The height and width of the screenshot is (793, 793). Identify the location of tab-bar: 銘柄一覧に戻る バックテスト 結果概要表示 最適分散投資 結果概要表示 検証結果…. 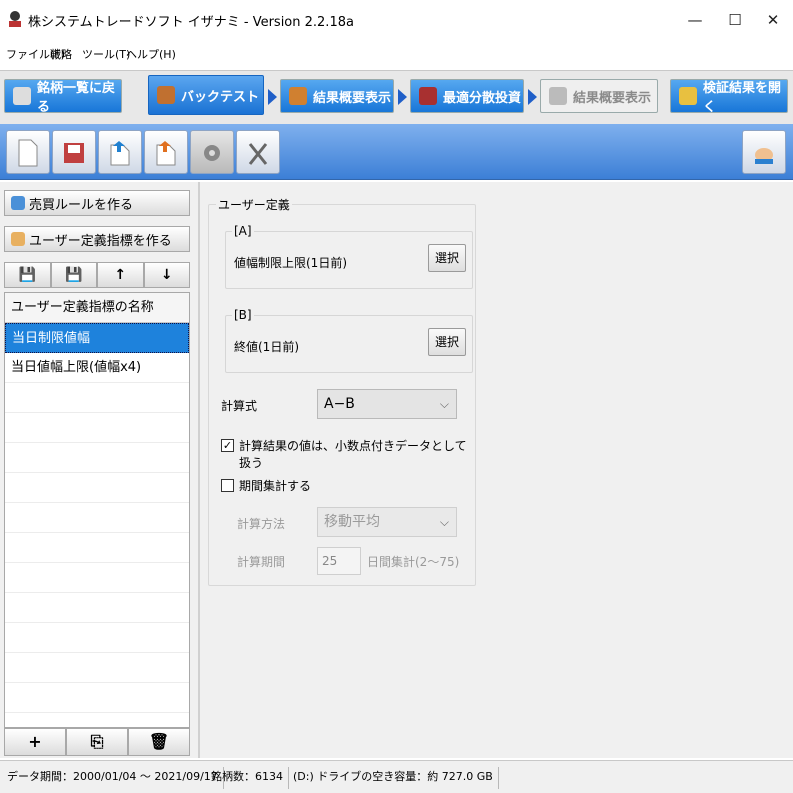
(396, 97).